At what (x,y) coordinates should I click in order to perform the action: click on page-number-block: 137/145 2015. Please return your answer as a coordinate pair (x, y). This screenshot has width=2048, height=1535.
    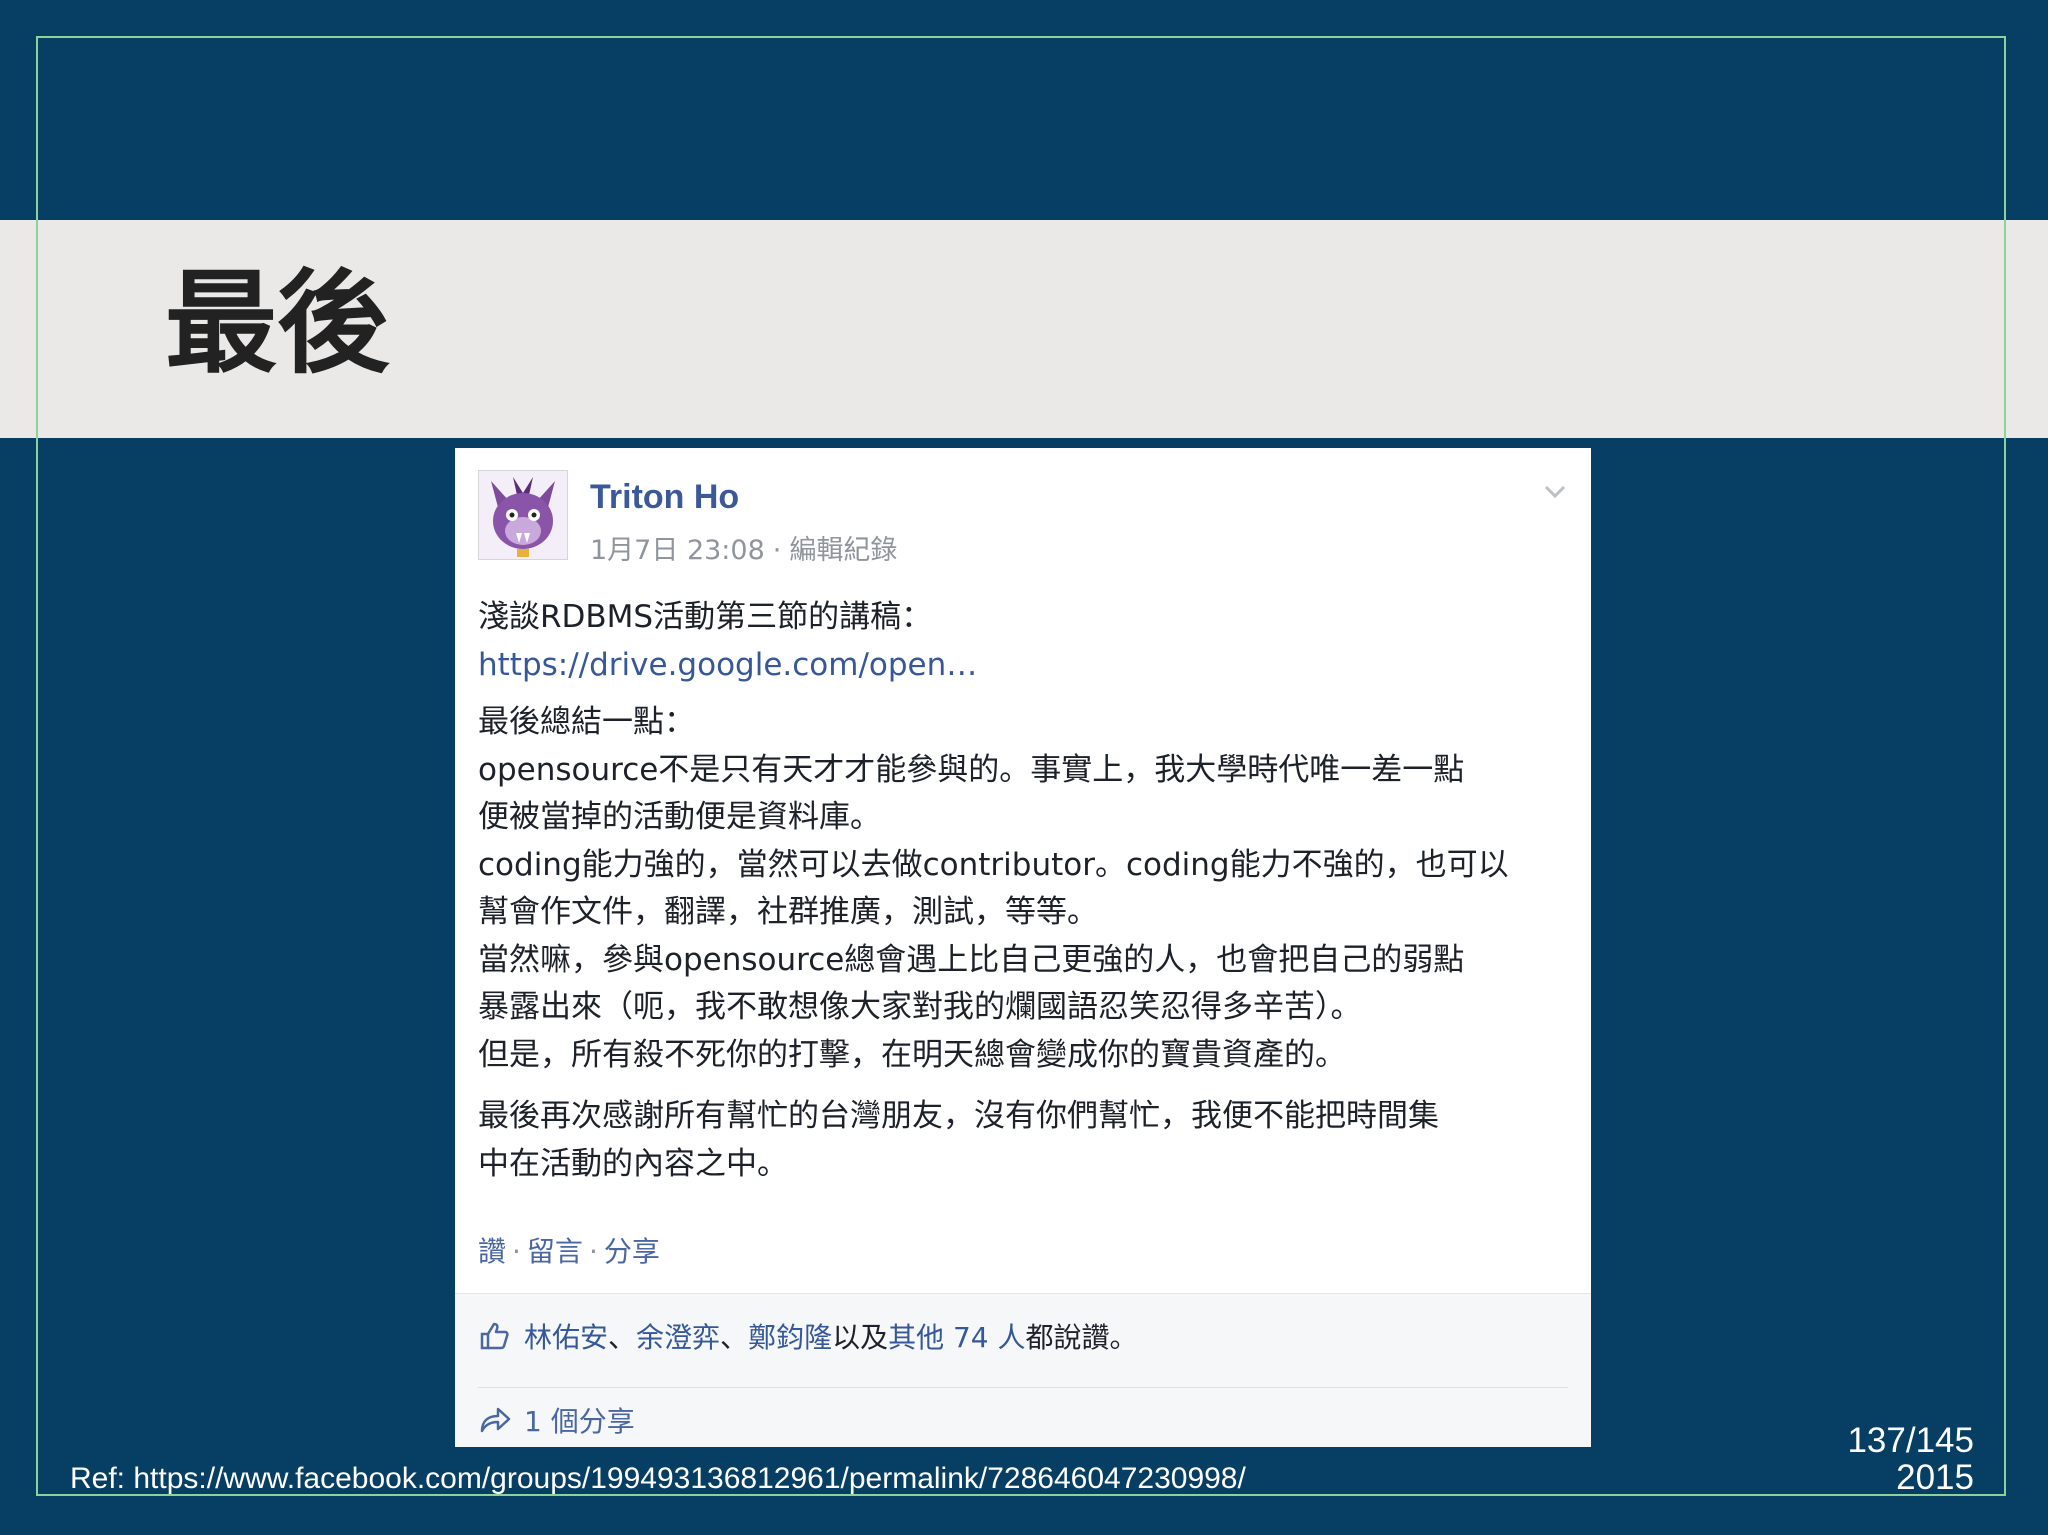
    Looking at the image, I should click on (1877, 1459).